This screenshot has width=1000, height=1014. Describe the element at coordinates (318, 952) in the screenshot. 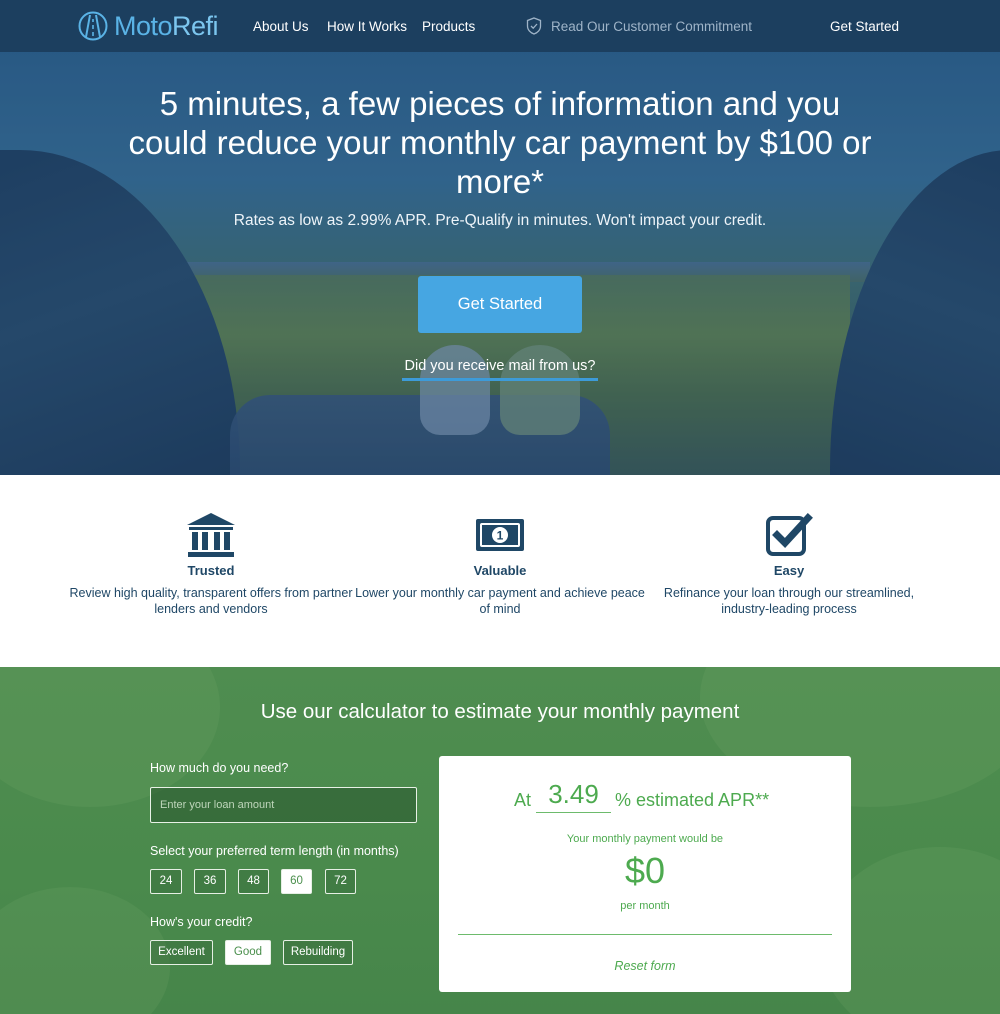

I see `credit-option-rebuilding: Rebuilding` at that location.